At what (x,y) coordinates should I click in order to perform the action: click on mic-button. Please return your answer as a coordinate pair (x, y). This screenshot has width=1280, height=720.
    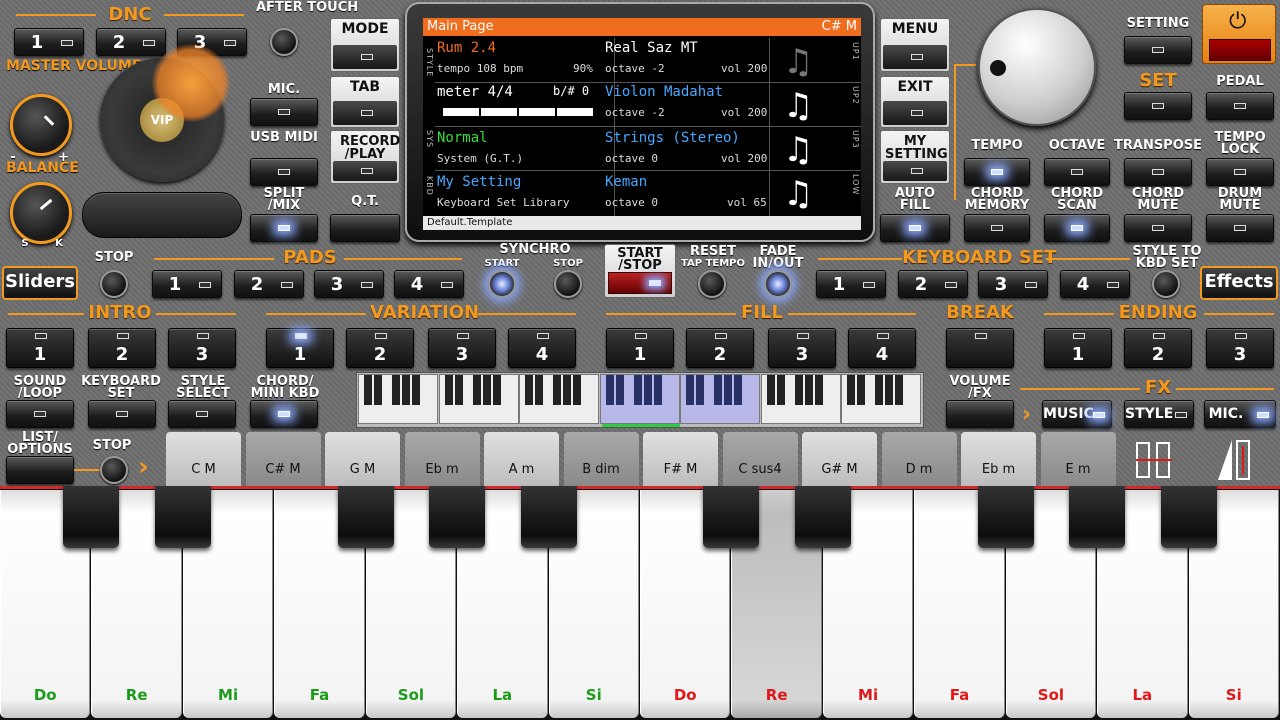
    Looking at the image, I should click on (284, 112).